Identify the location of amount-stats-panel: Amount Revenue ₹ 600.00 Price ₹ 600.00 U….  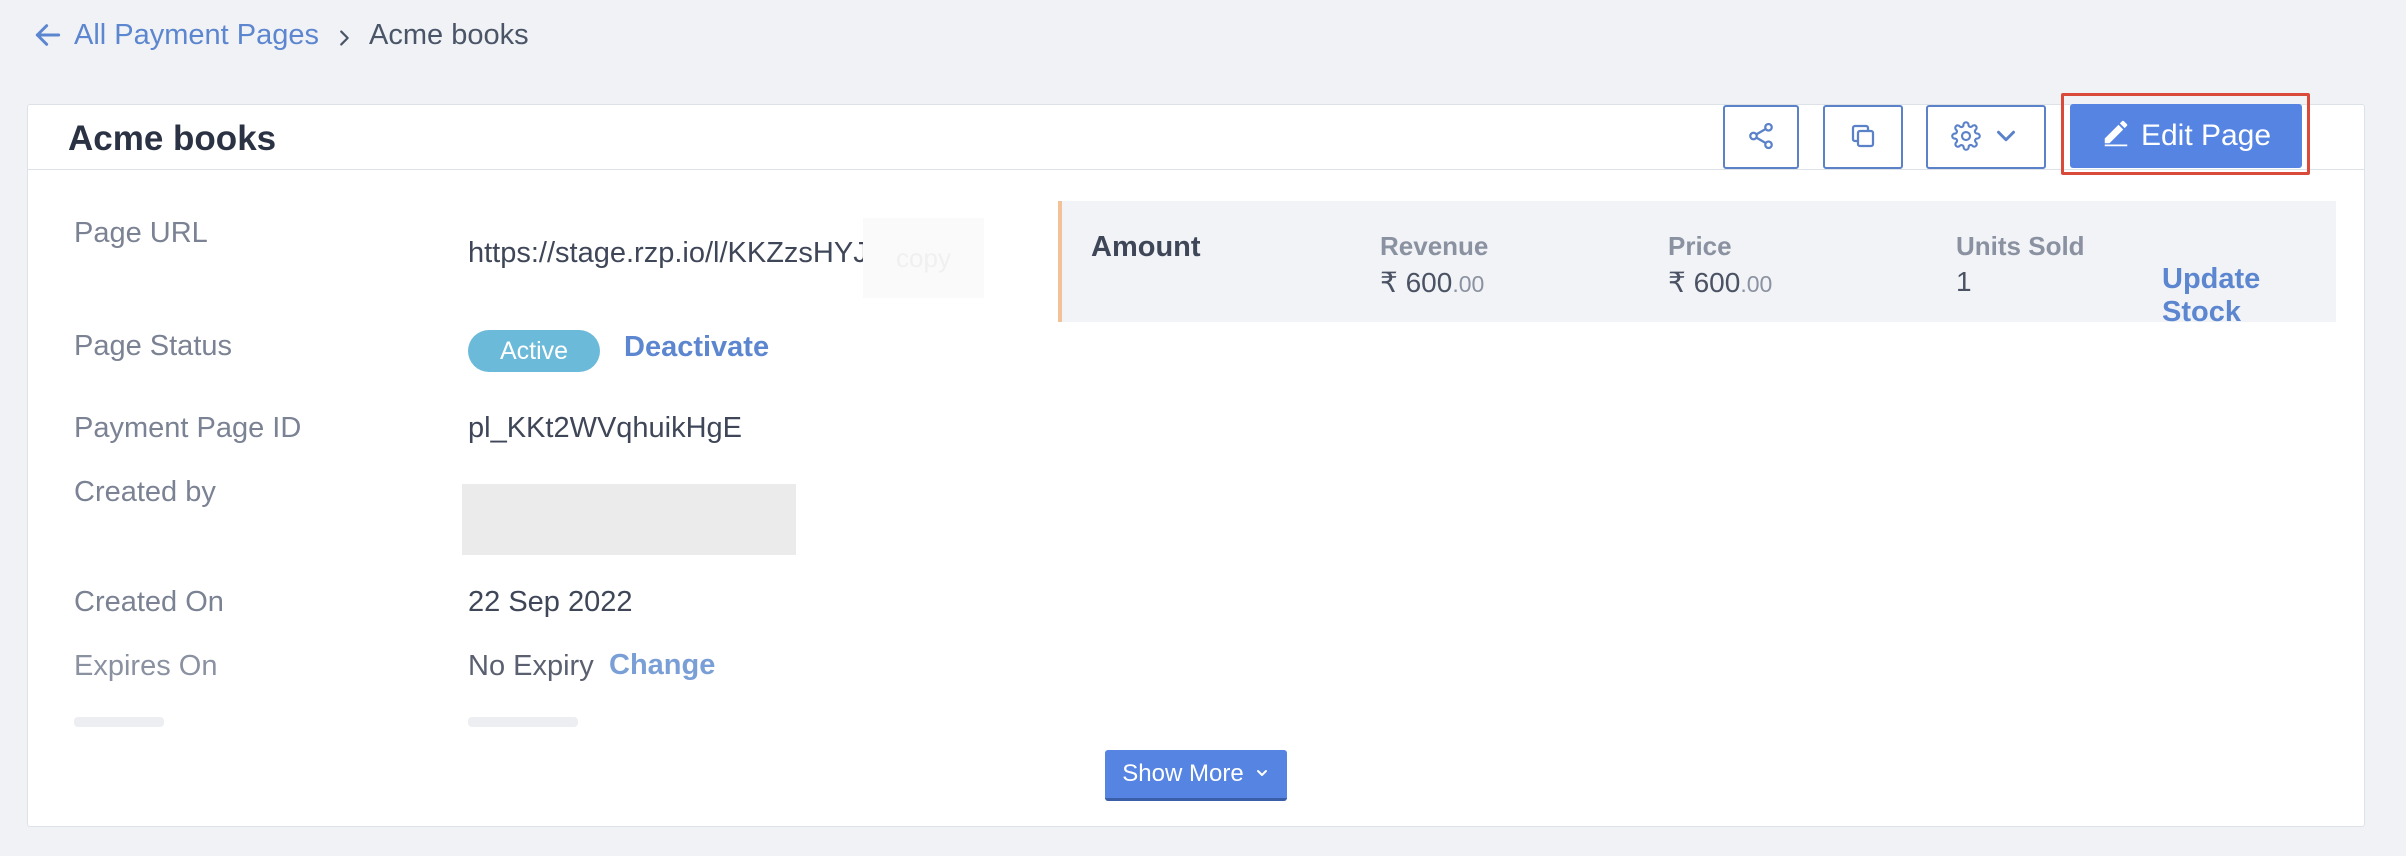
(1697, 264).